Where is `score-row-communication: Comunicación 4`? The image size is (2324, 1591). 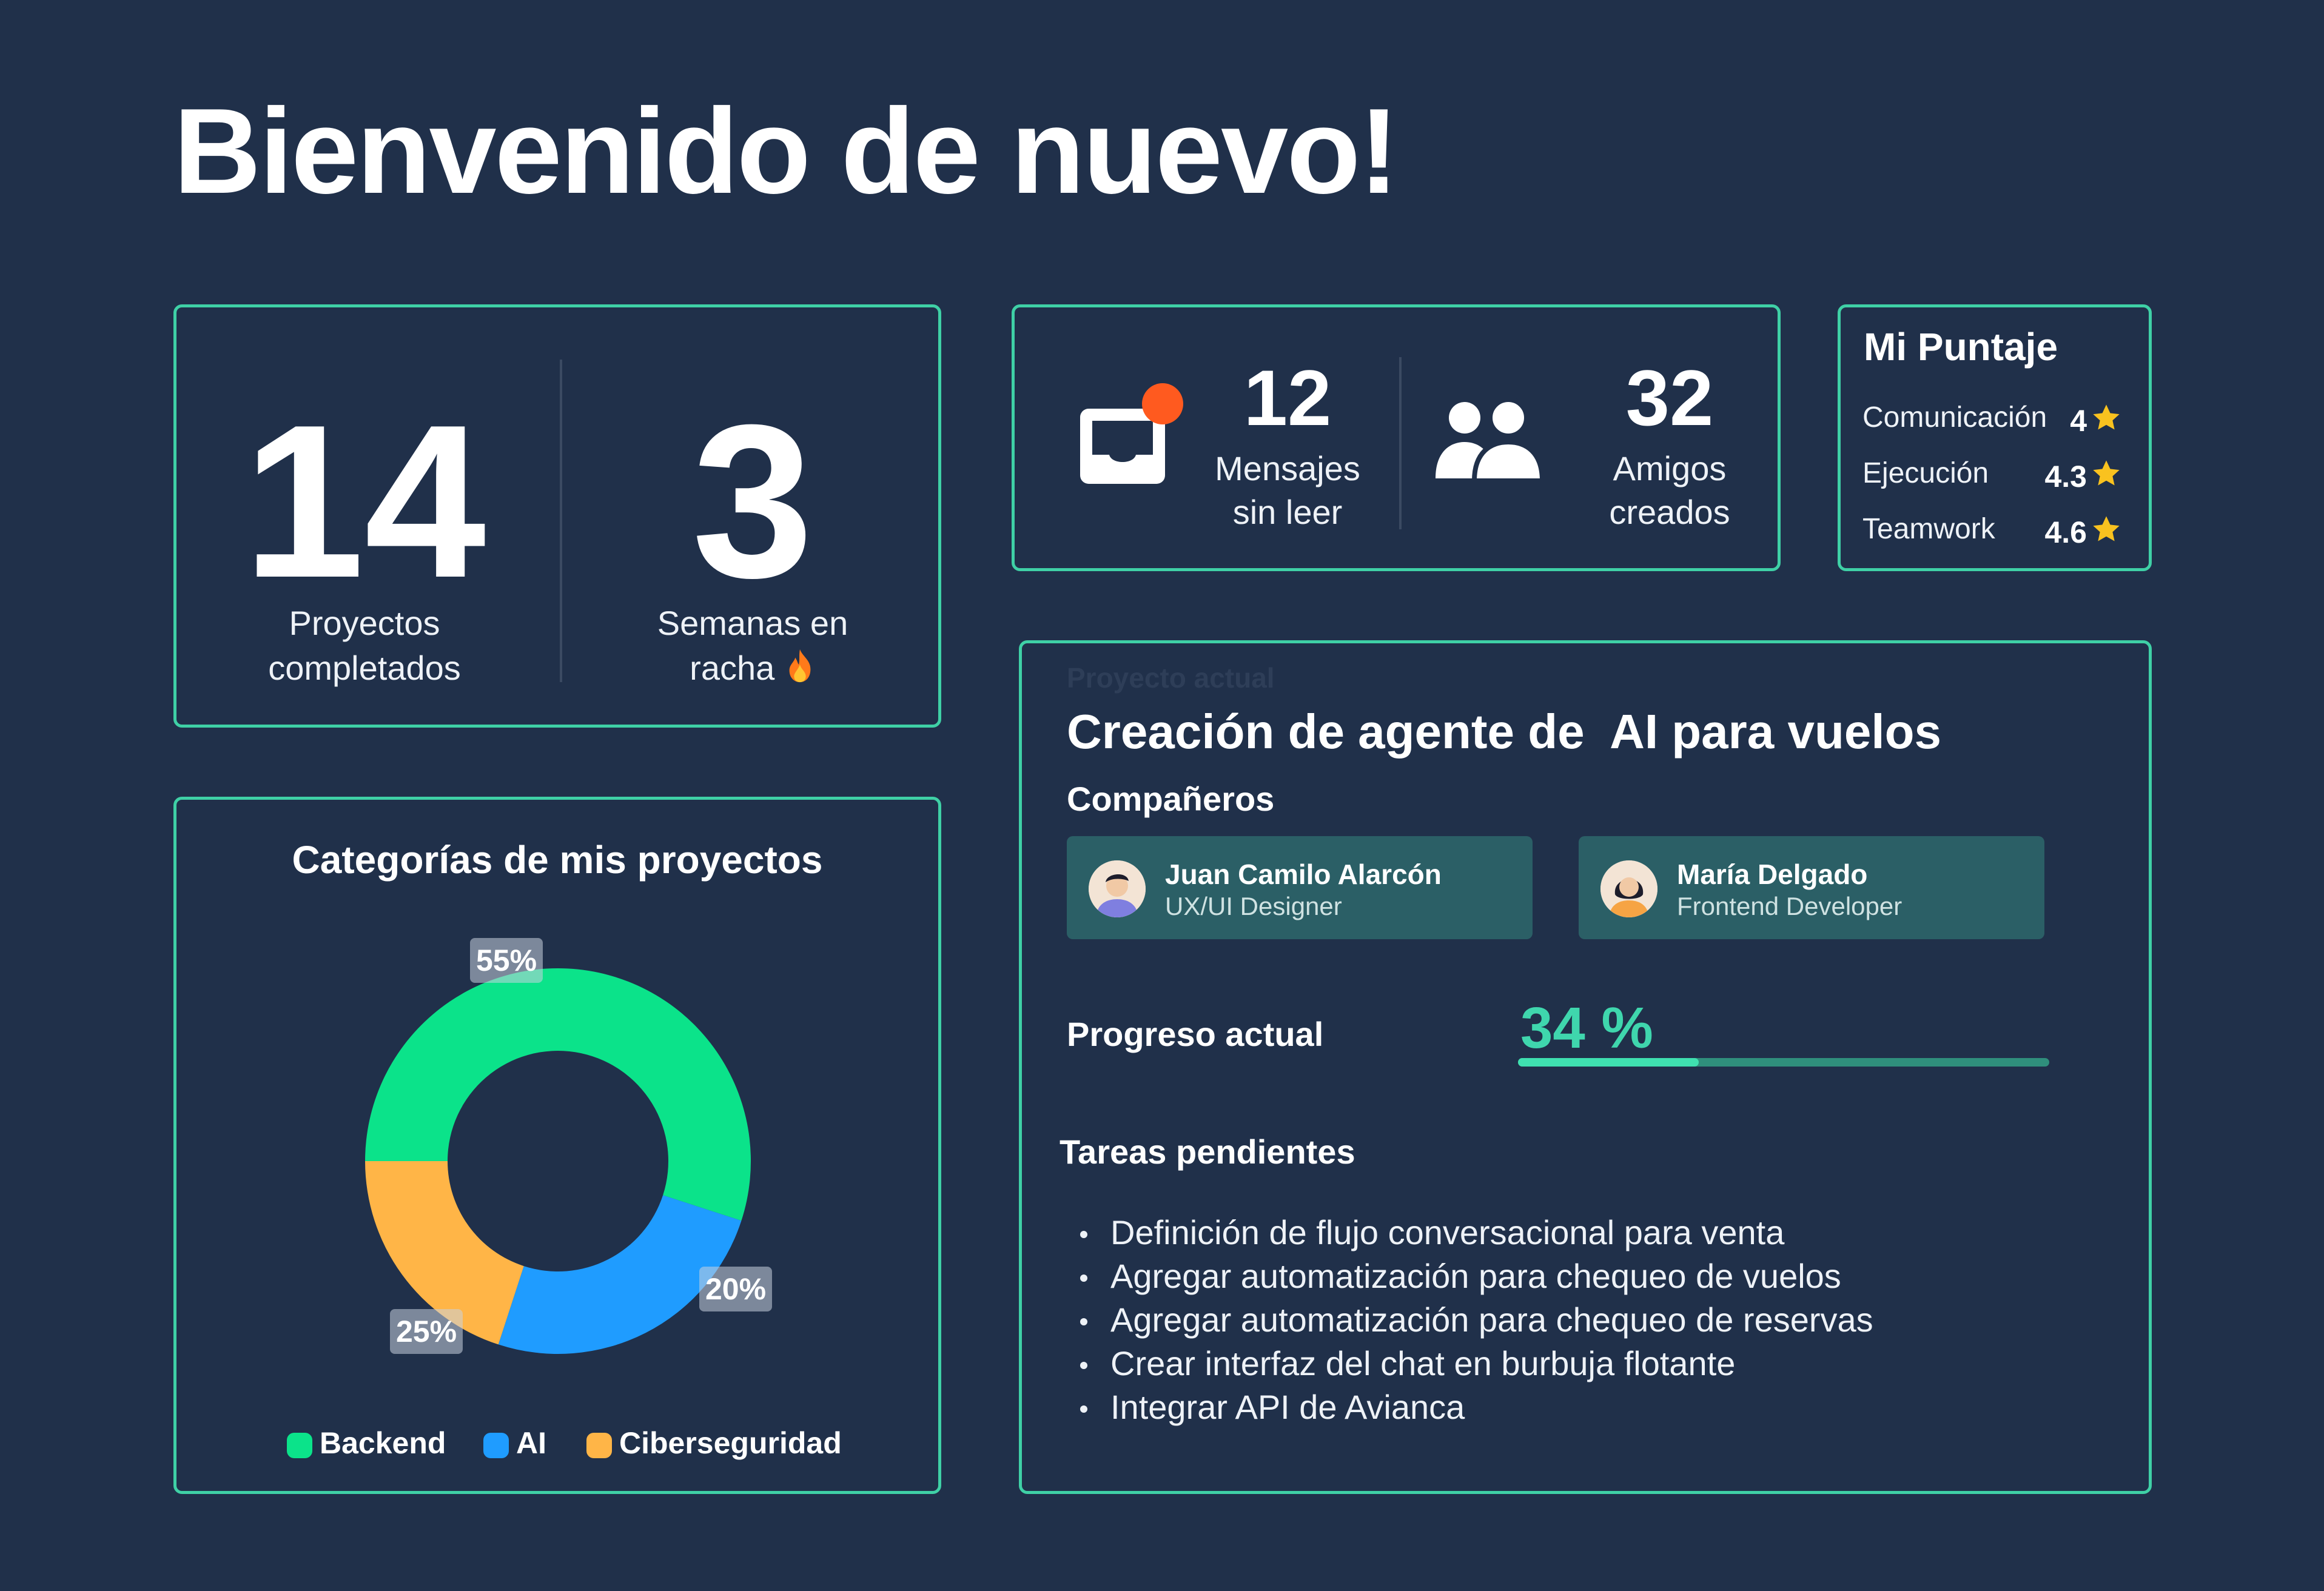 score-row-communication: Comunicación 4 is located at coordinates (1996, 417).